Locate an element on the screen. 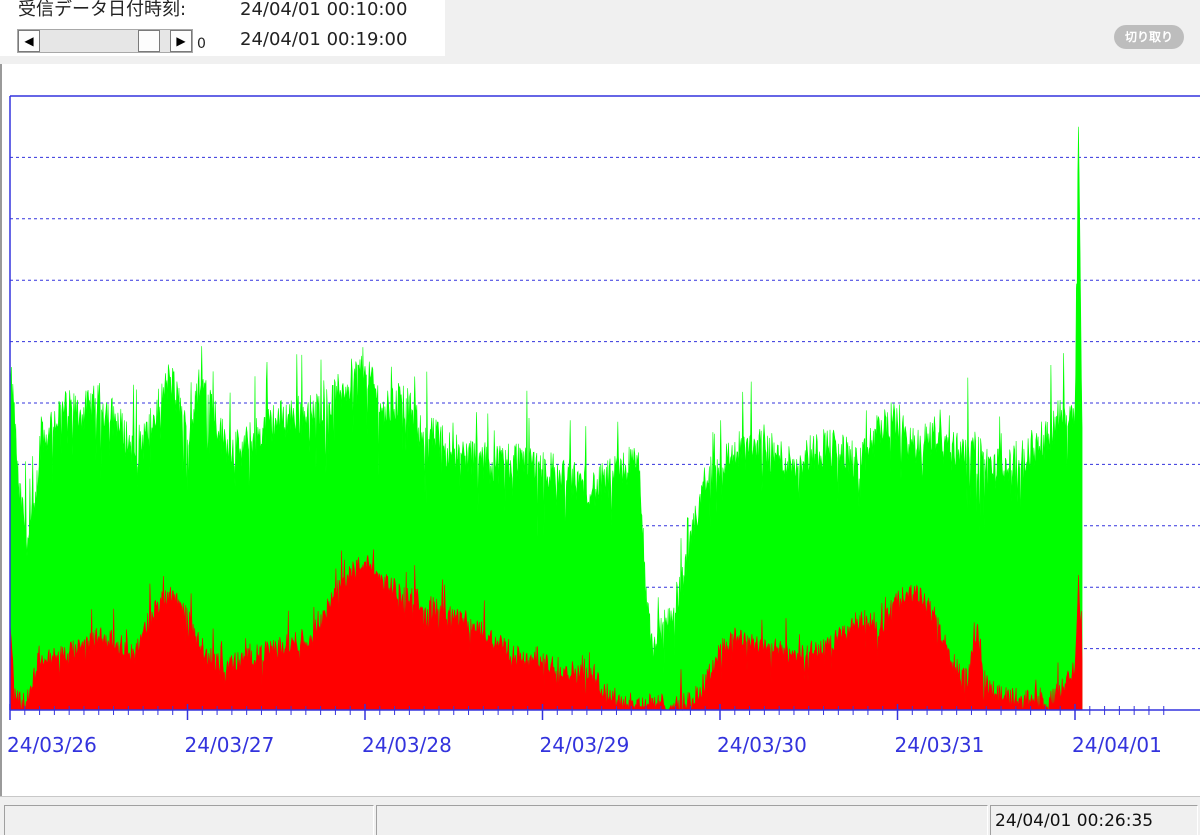  time-scrollbar: ◀ ▶ is located at coordinates (105, 41).